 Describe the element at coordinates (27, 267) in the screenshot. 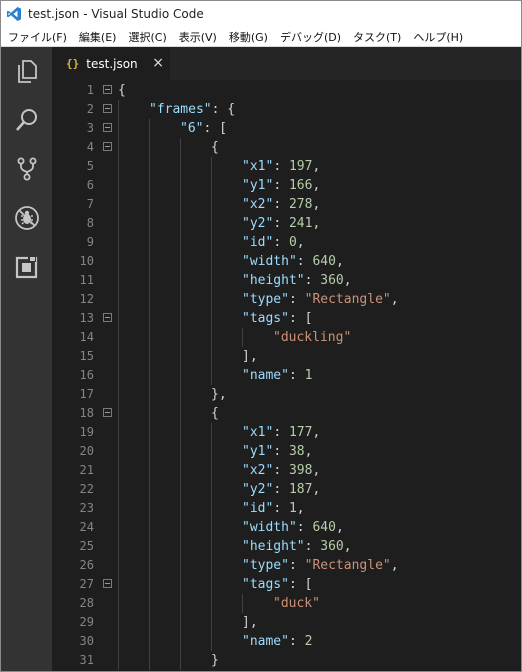

I see `extensions-icon` at that location.